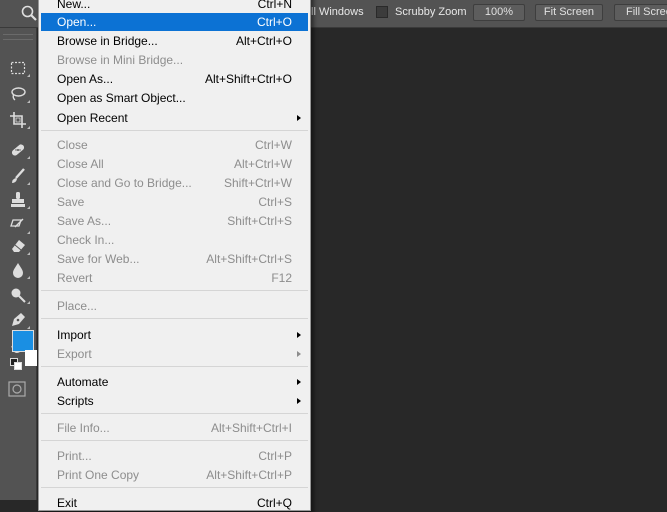  Describe the element at coordinates (31, 358) in the screenshot. I see `background-color-swatch` at that location.